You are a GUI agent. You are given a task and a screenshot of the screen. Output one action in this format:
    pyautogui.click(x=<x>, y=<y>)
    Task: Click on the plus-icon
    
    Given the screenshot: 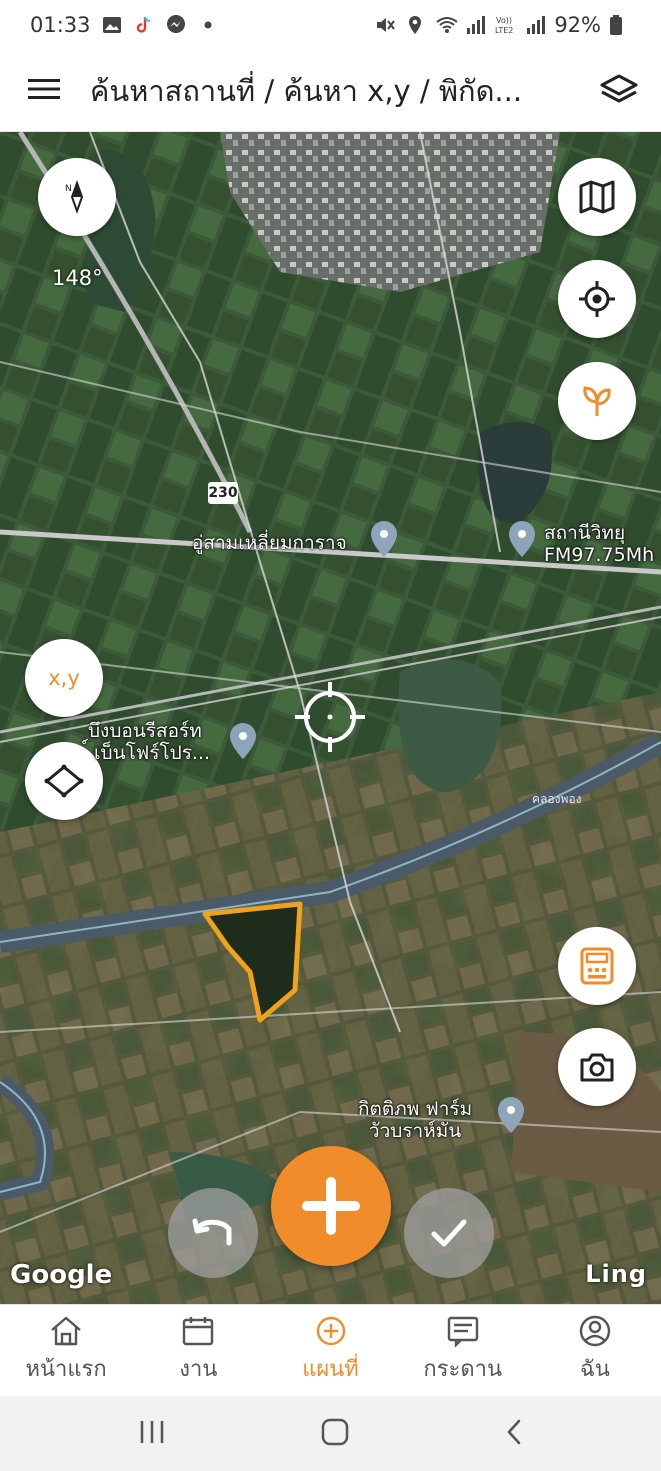 What is the action you would take?
    pyautogui.click(x=331, y=1206)
    